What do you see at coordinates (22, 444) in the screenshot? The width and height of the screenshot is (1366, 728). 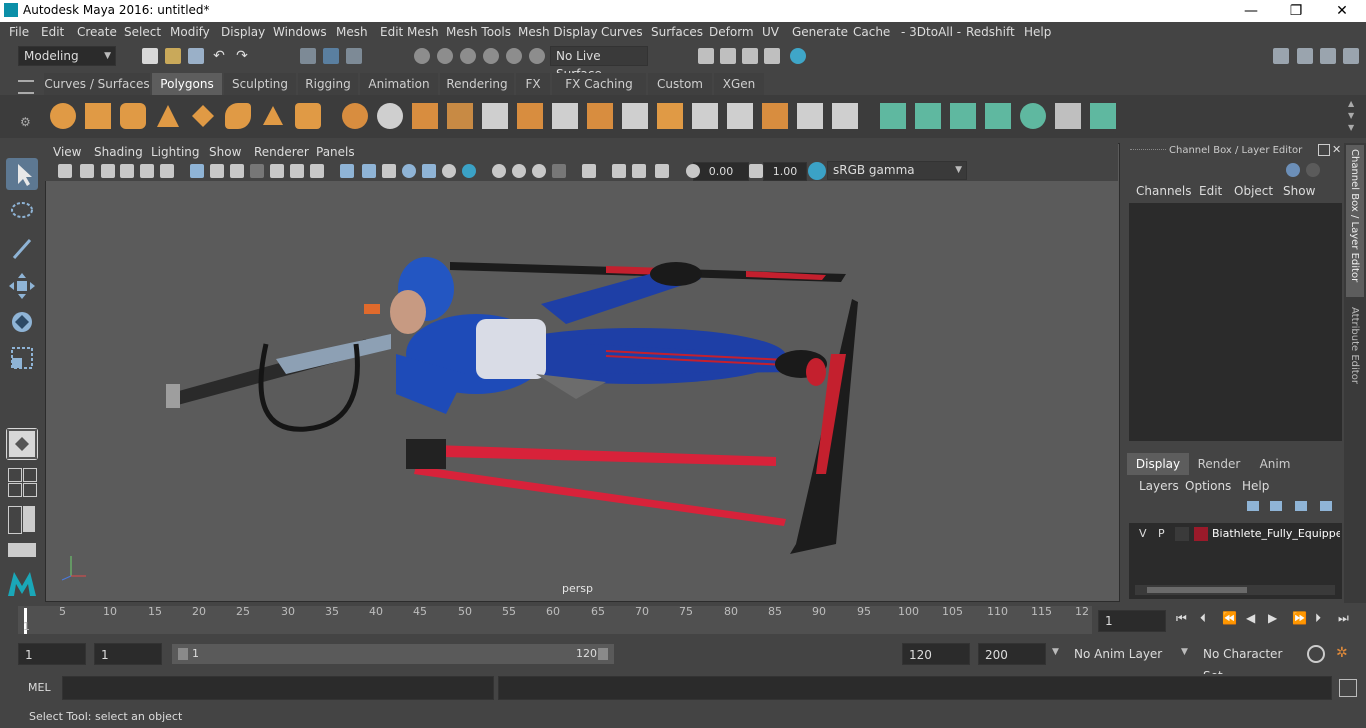 I see `single-perspective-layout-icon` at bounding box center [22, 444].